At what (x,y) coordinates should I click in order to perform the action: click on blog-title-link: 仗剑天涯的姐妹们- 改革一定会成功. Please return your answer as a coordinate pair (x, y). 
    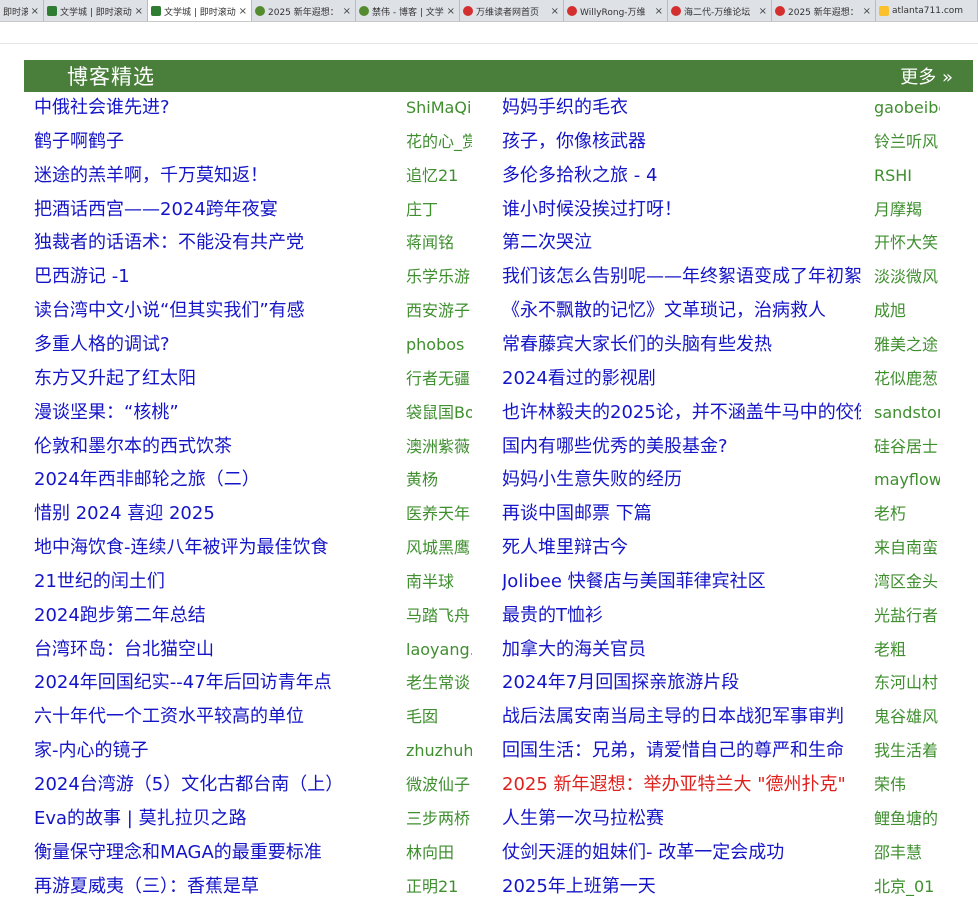
    Looking at the image, I should click on (681, 853).